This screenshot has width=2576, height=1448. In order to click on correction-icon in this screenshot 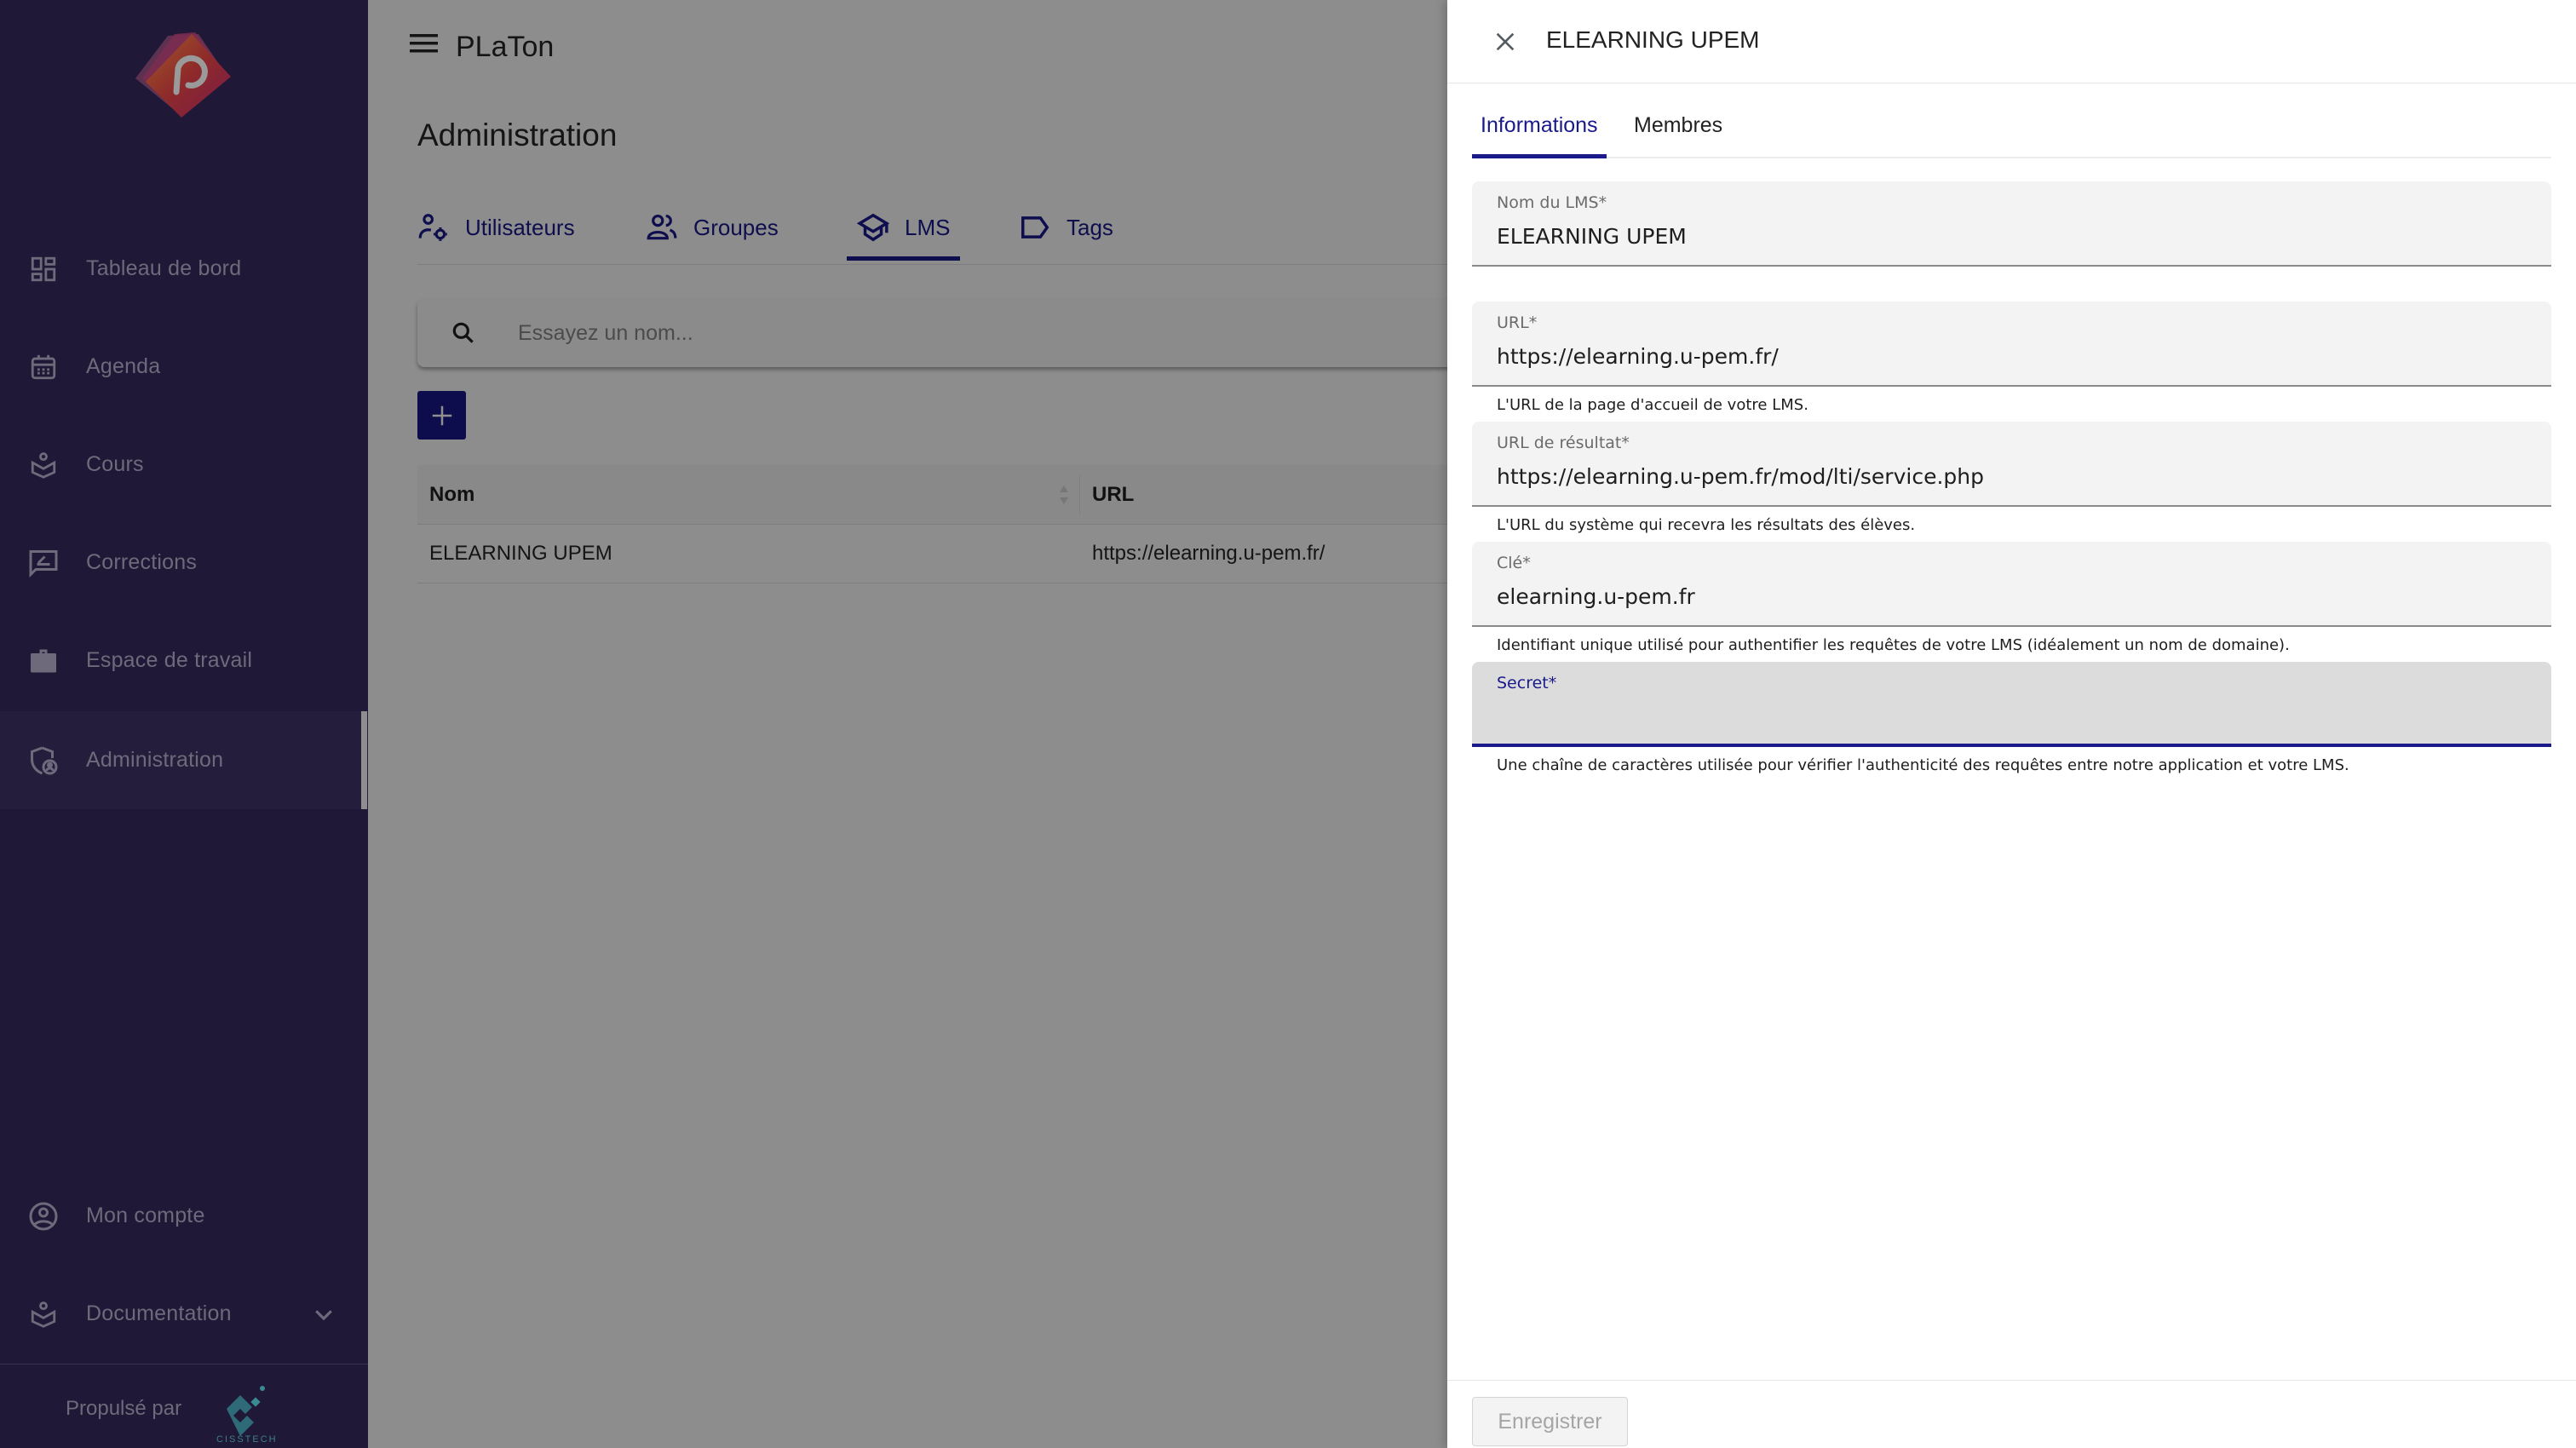, I will do `click(43, 563)`.